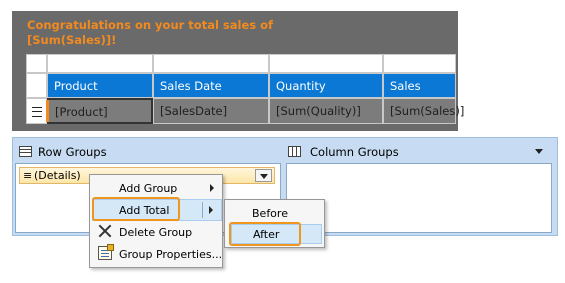 The image size is (565, 283). What do you see at coordinates (36, 63) in the screenshot?
I see `tablix-corner-handle` at bounding box center [36, 63].